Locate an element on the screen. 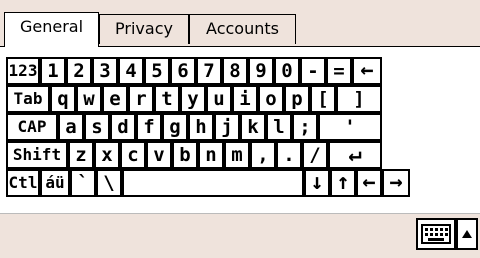  key-123: 123 is located at coordinates (23, 71).